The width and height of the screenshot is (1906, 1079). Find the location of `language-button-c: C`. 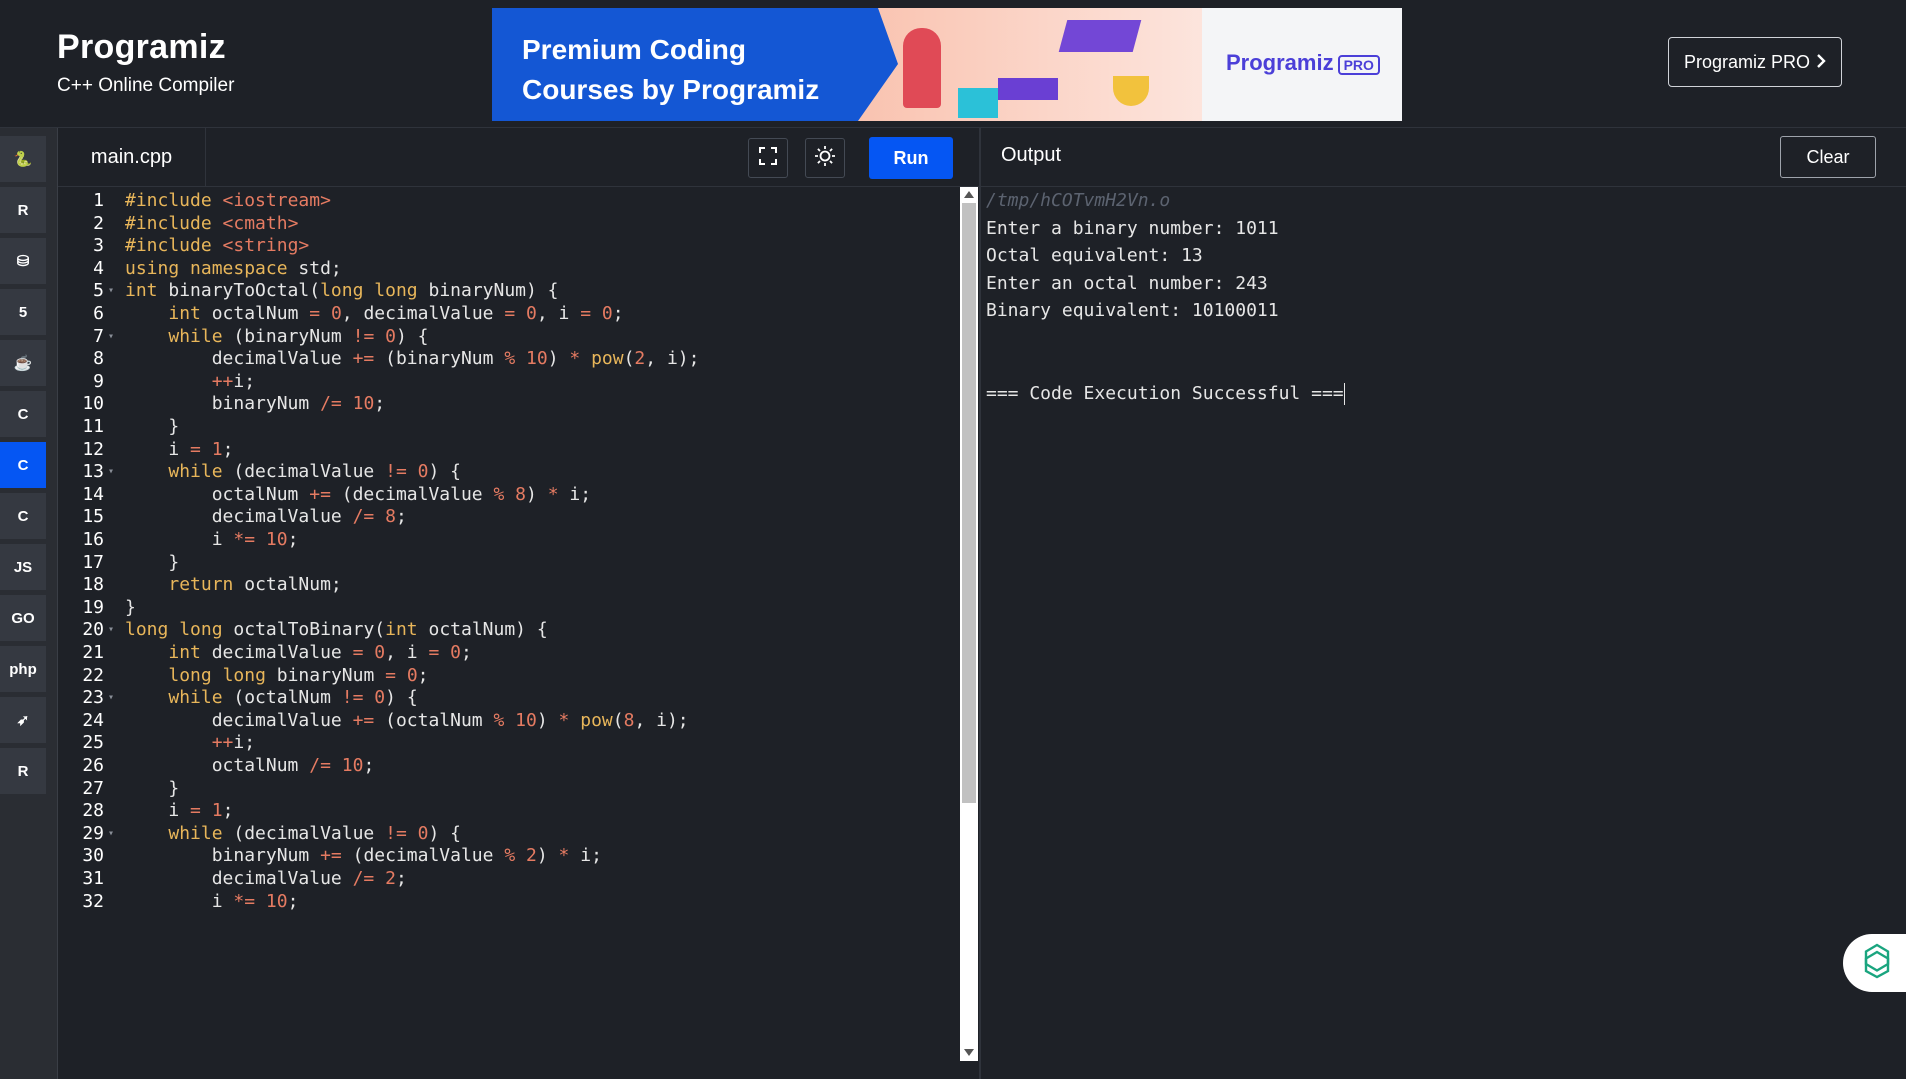

language-button-c: C is located at coordinates (23, 414).